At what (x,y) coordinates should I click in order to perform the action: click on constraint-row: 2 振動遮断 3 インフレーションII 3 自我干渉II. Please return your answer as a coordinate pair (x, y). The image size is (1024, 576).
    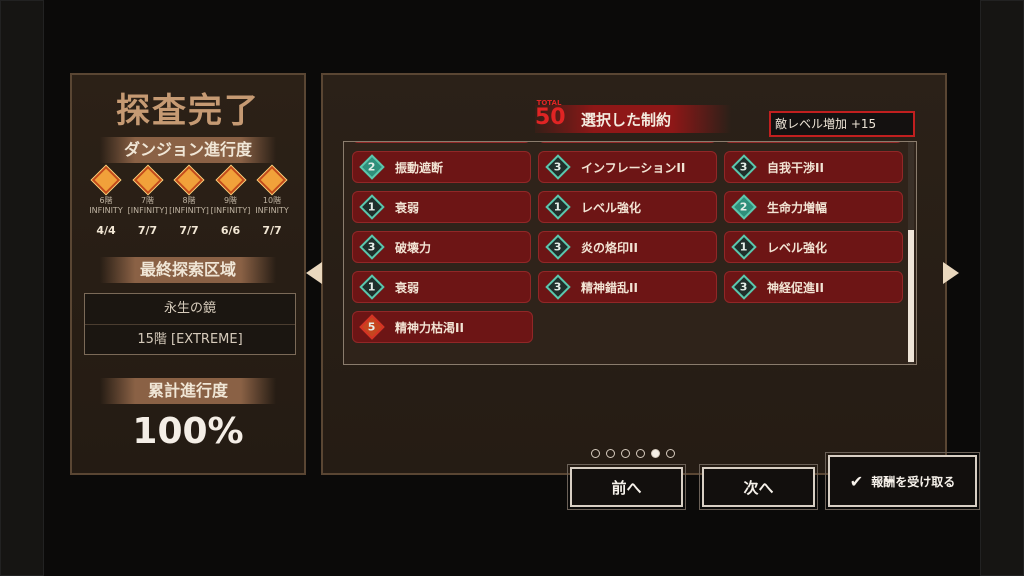
    Looking at the image, I should click on (631, 167).